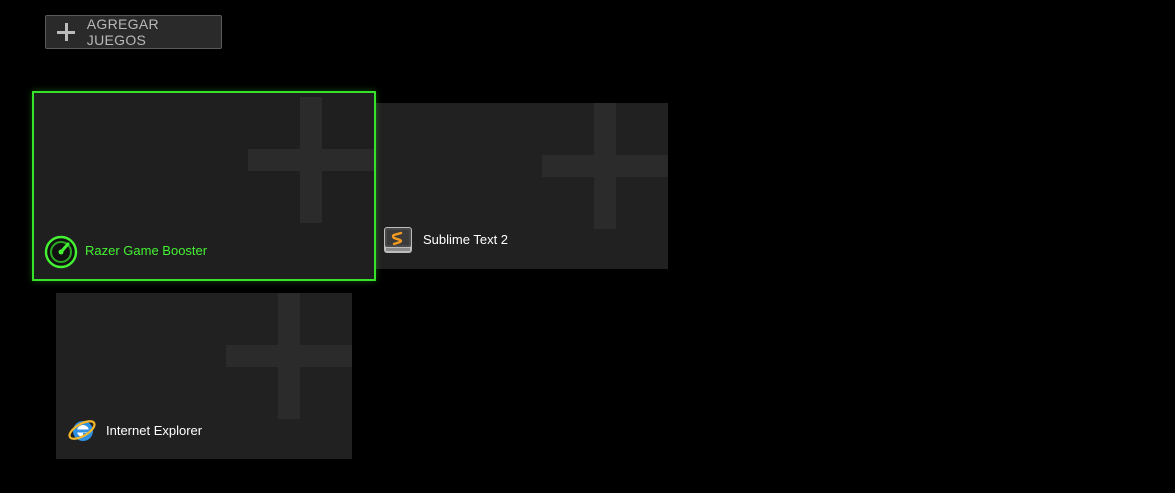 The width and height of the screenshot is (1175, 493). Describe the element at coordinates (122, 32) in the screenshot. I see `add-games-label: AGREGAR JUEGOS` at that location.